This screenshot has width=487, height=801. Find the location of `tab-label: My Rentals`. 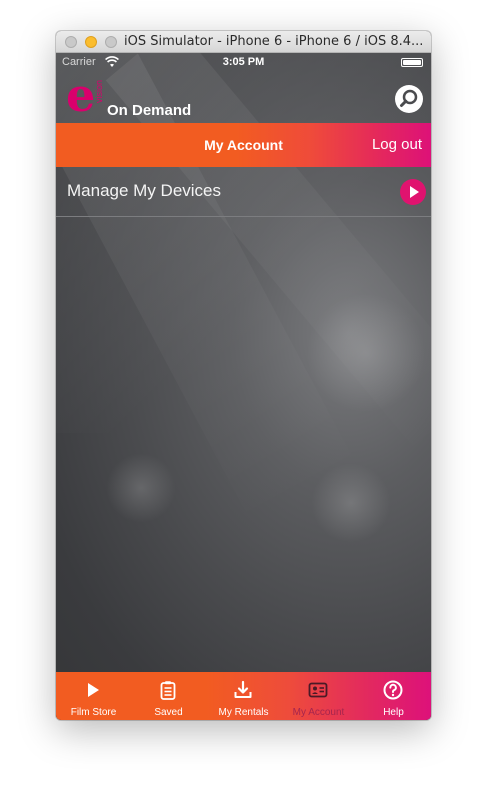

tab-label: My Rentals is located at coordinates (243, 712).